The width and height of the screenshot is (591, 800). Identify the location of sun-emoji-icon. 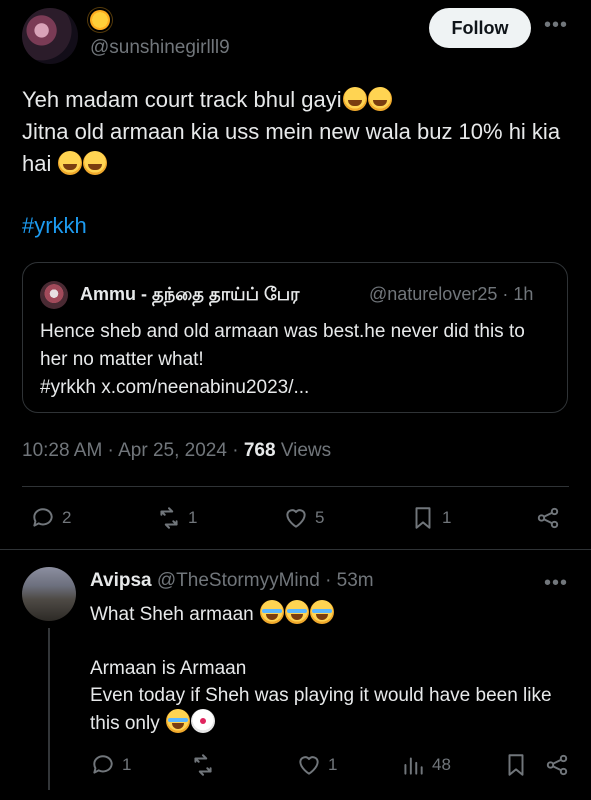
(100, 20).